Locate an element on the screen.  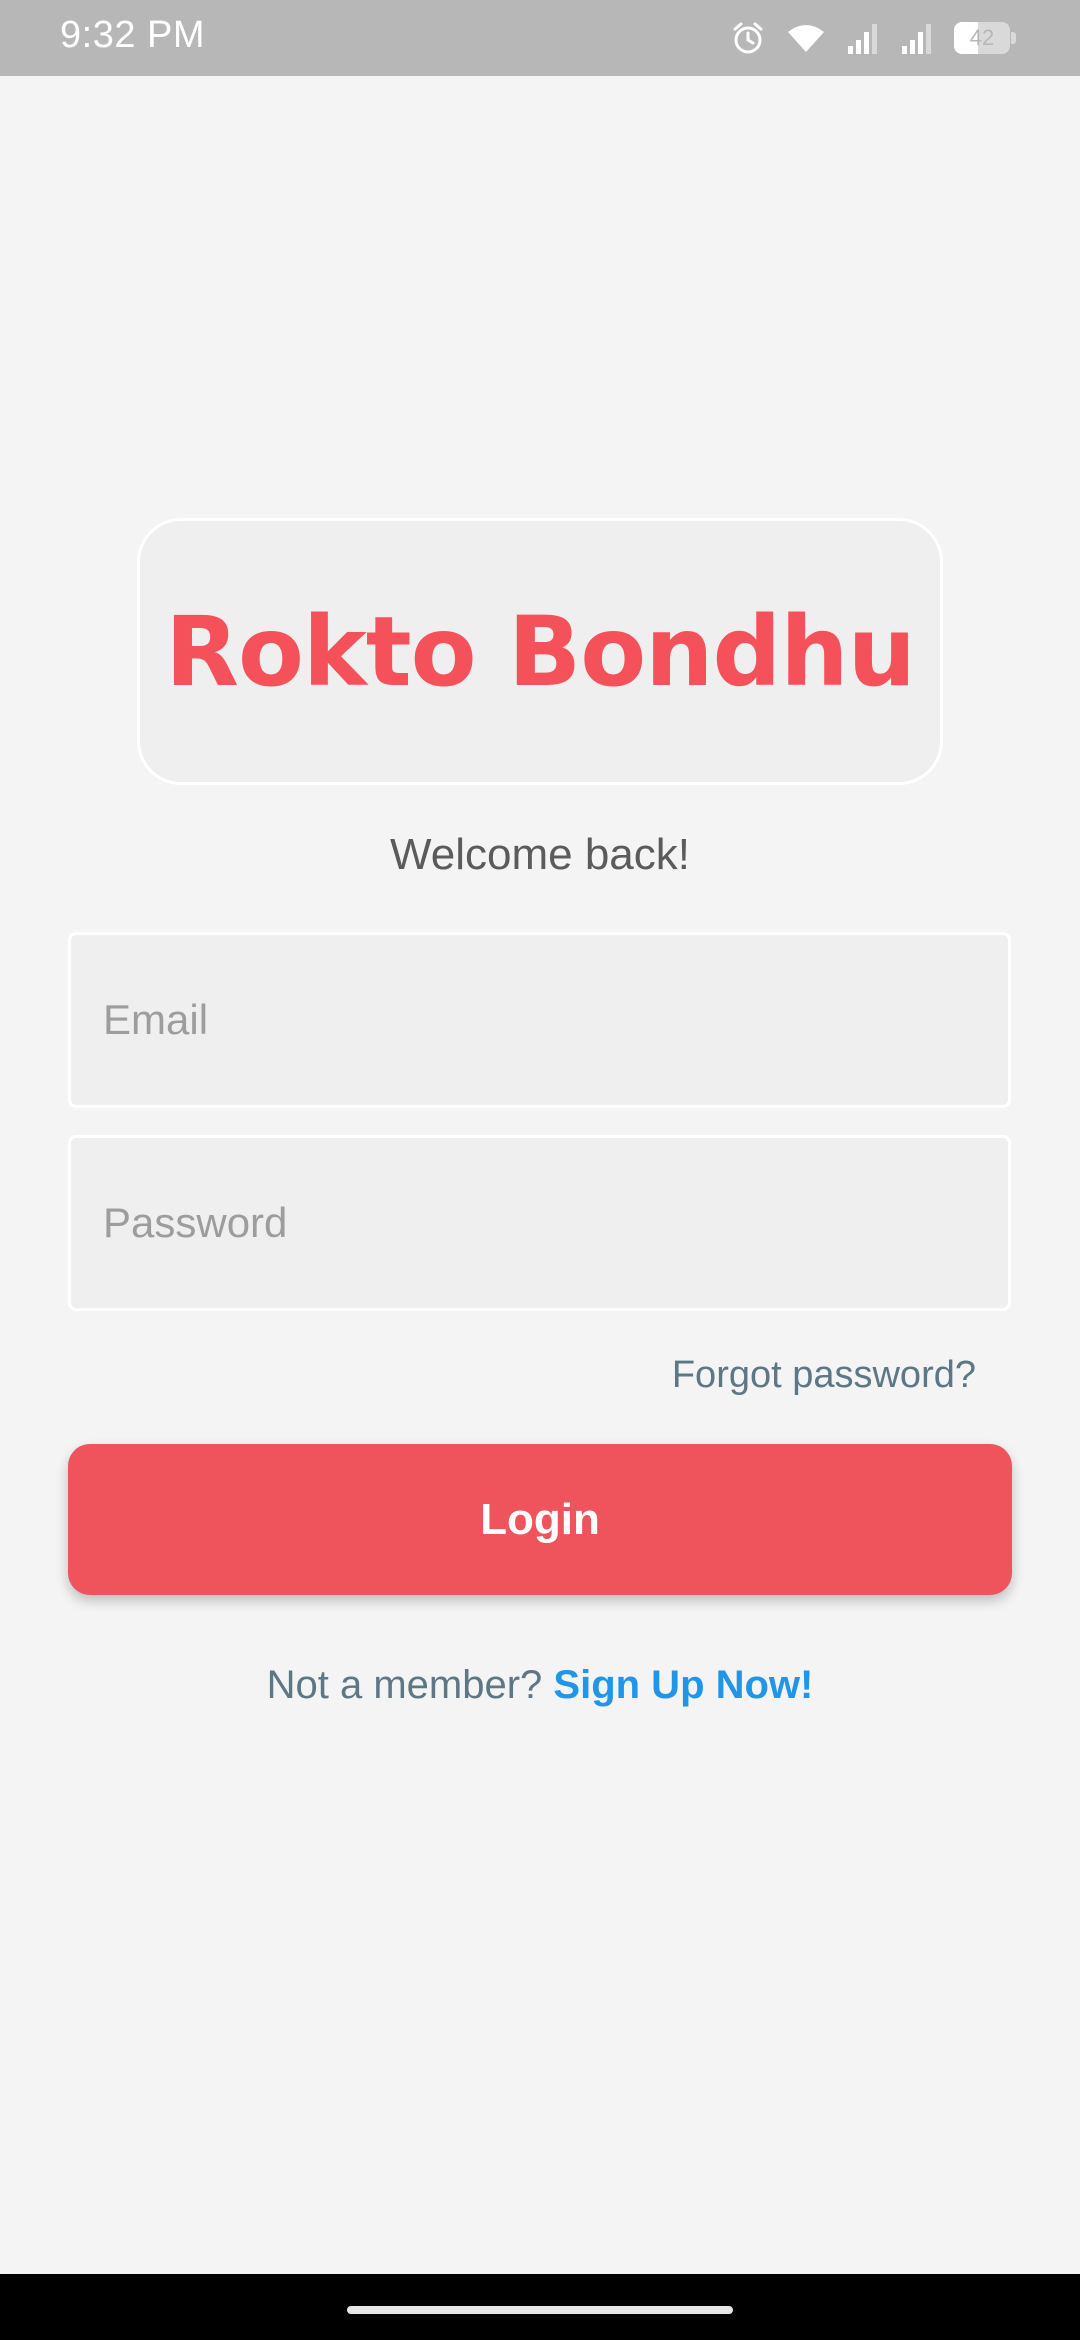
battery-cap is located at coordinates (1013, 38).